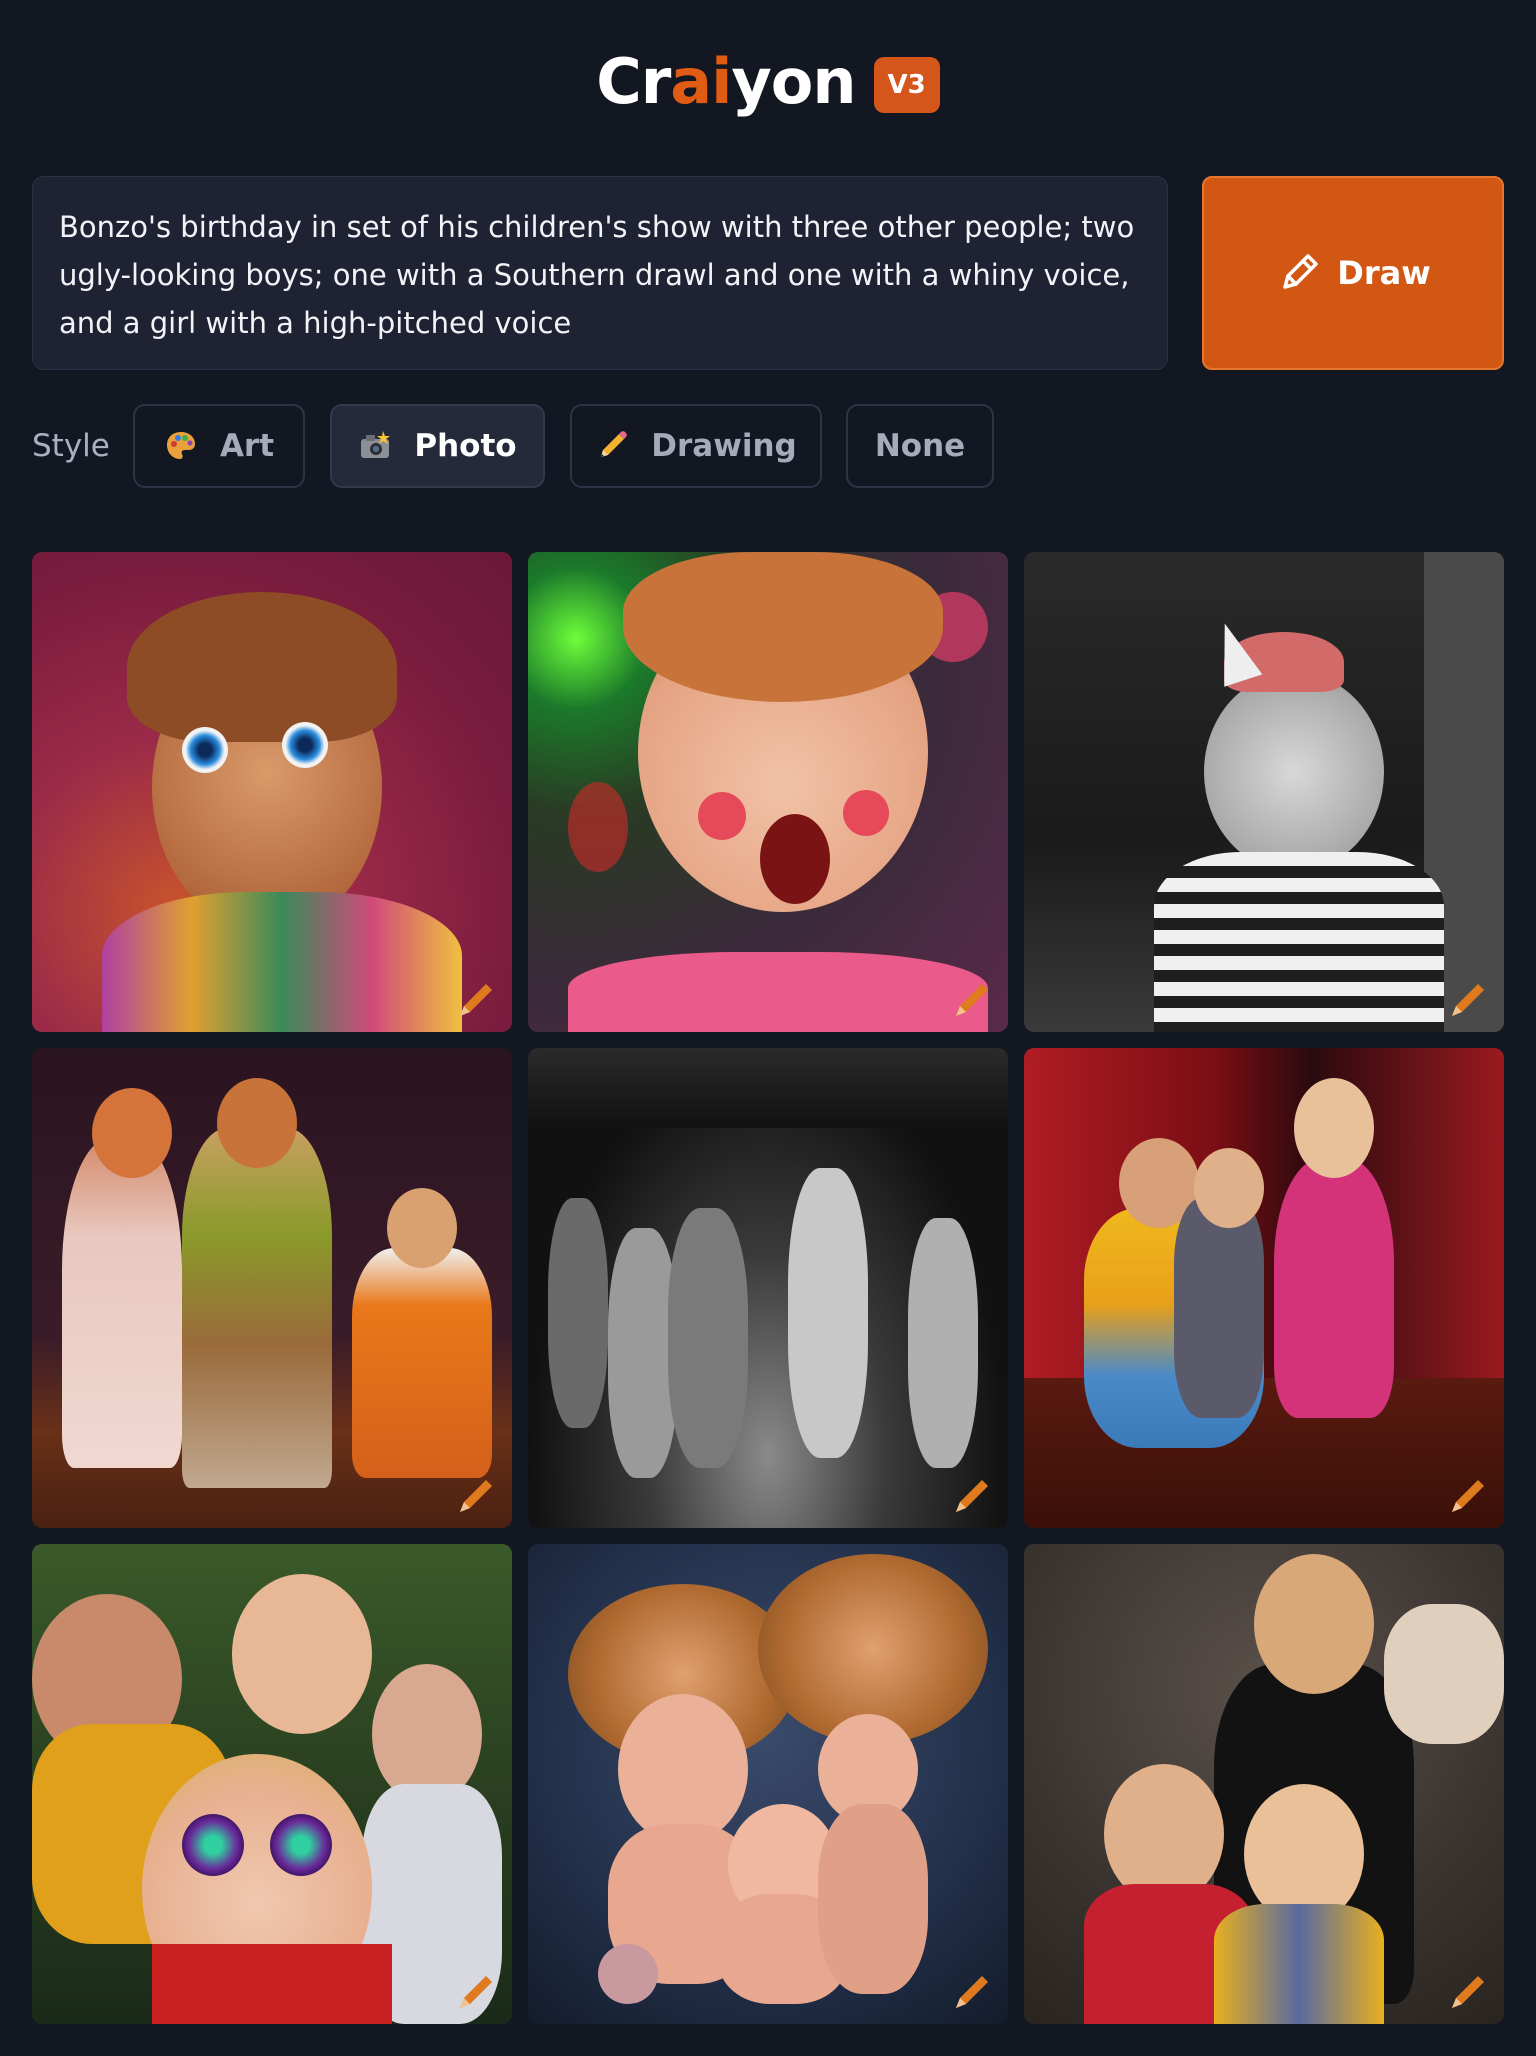 Image resolution: width=1536 pixels, height=2056 pixels. Describe the element at coordinates (724, 446) in the screenshot. I see `style-option-label: Drawing` at that location.